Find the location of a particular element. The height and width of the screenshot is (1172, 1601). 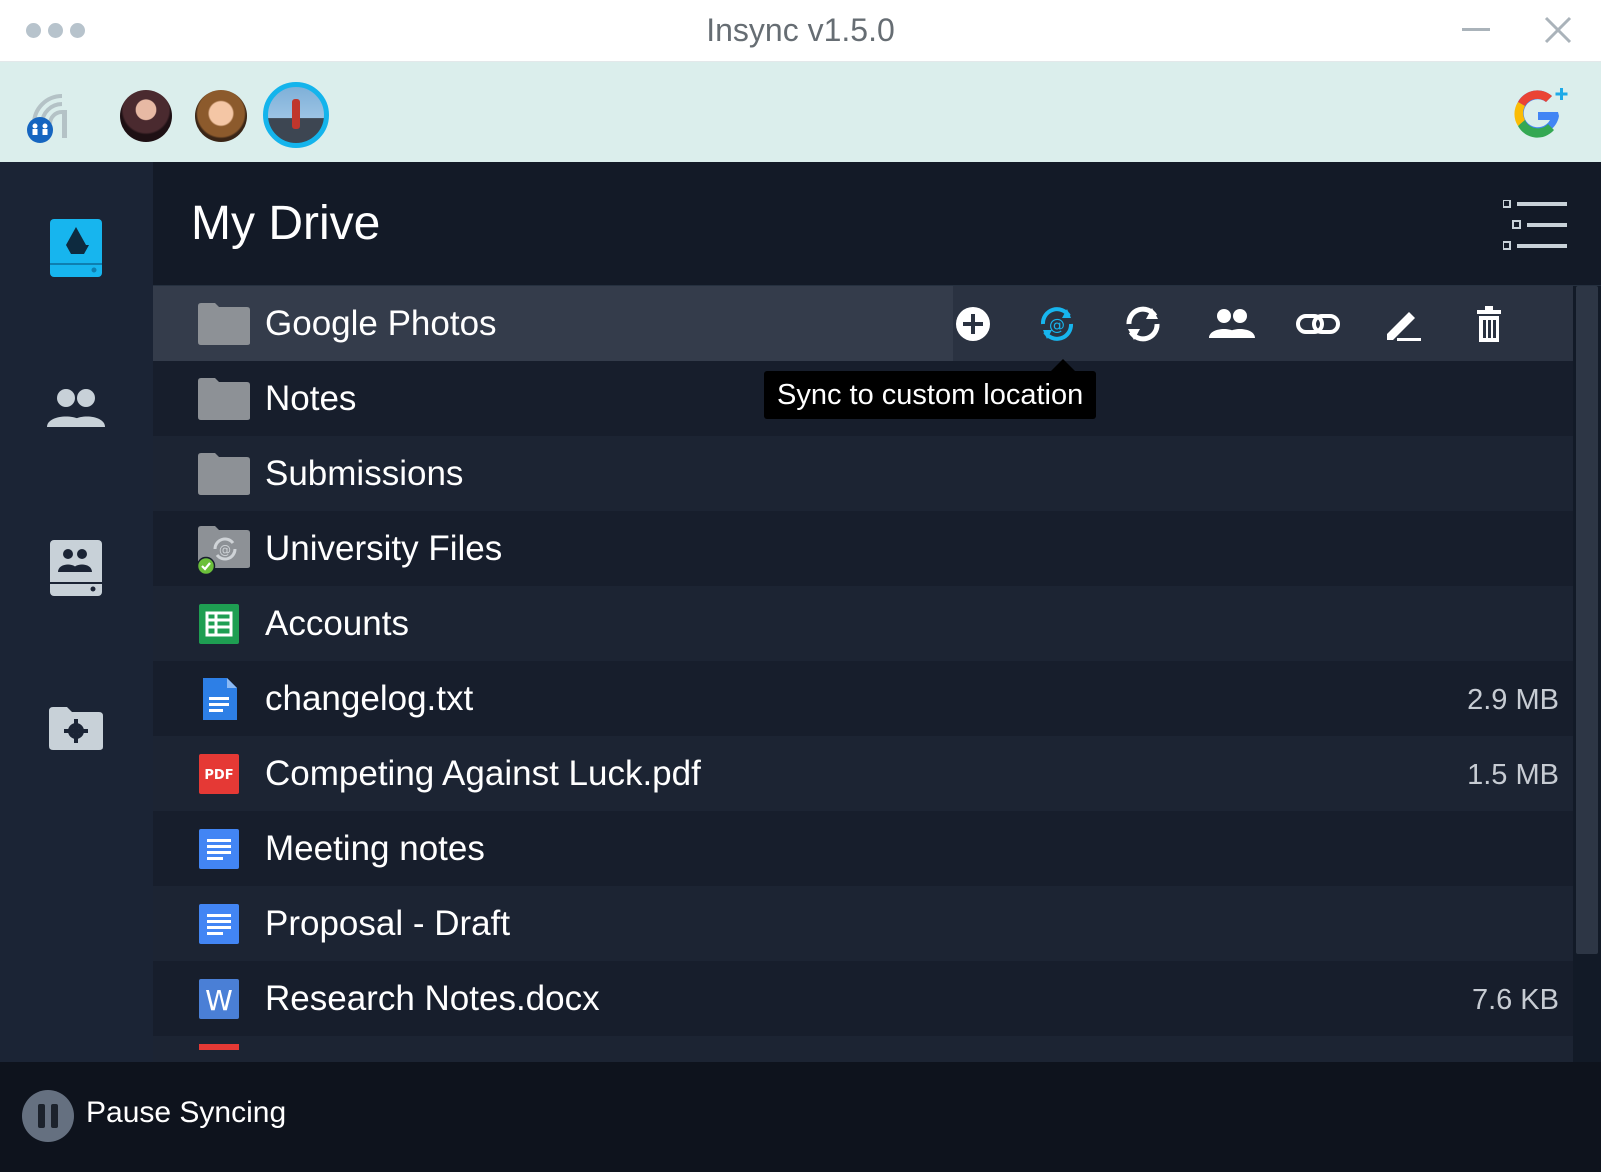

file-name: Competing Against Luck.pdf is located at coordinates (483, 773).